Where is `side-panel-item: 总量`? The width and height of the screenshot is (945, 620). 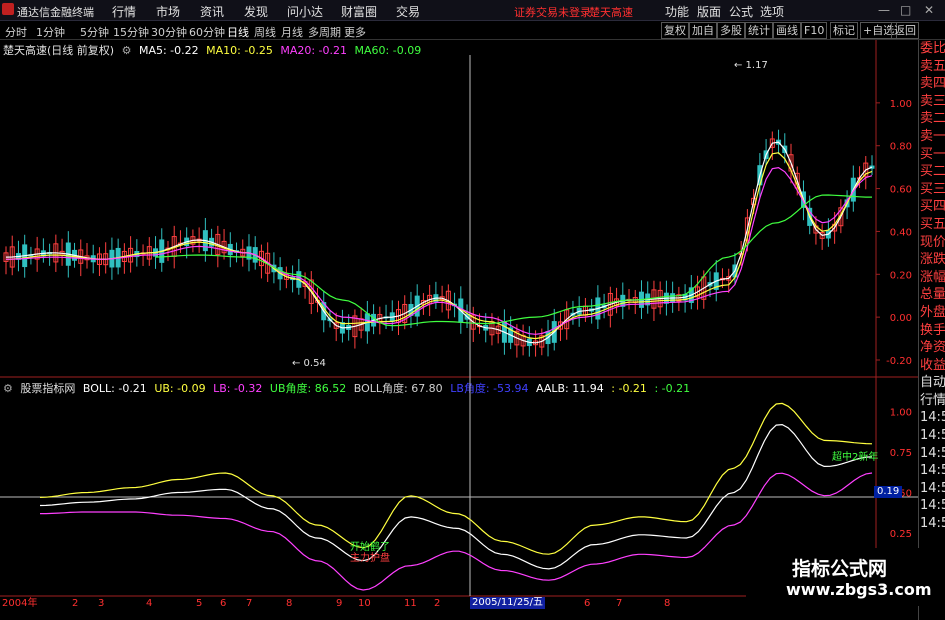
side-panel-item: 总量 is located at coordinates (932, 295).